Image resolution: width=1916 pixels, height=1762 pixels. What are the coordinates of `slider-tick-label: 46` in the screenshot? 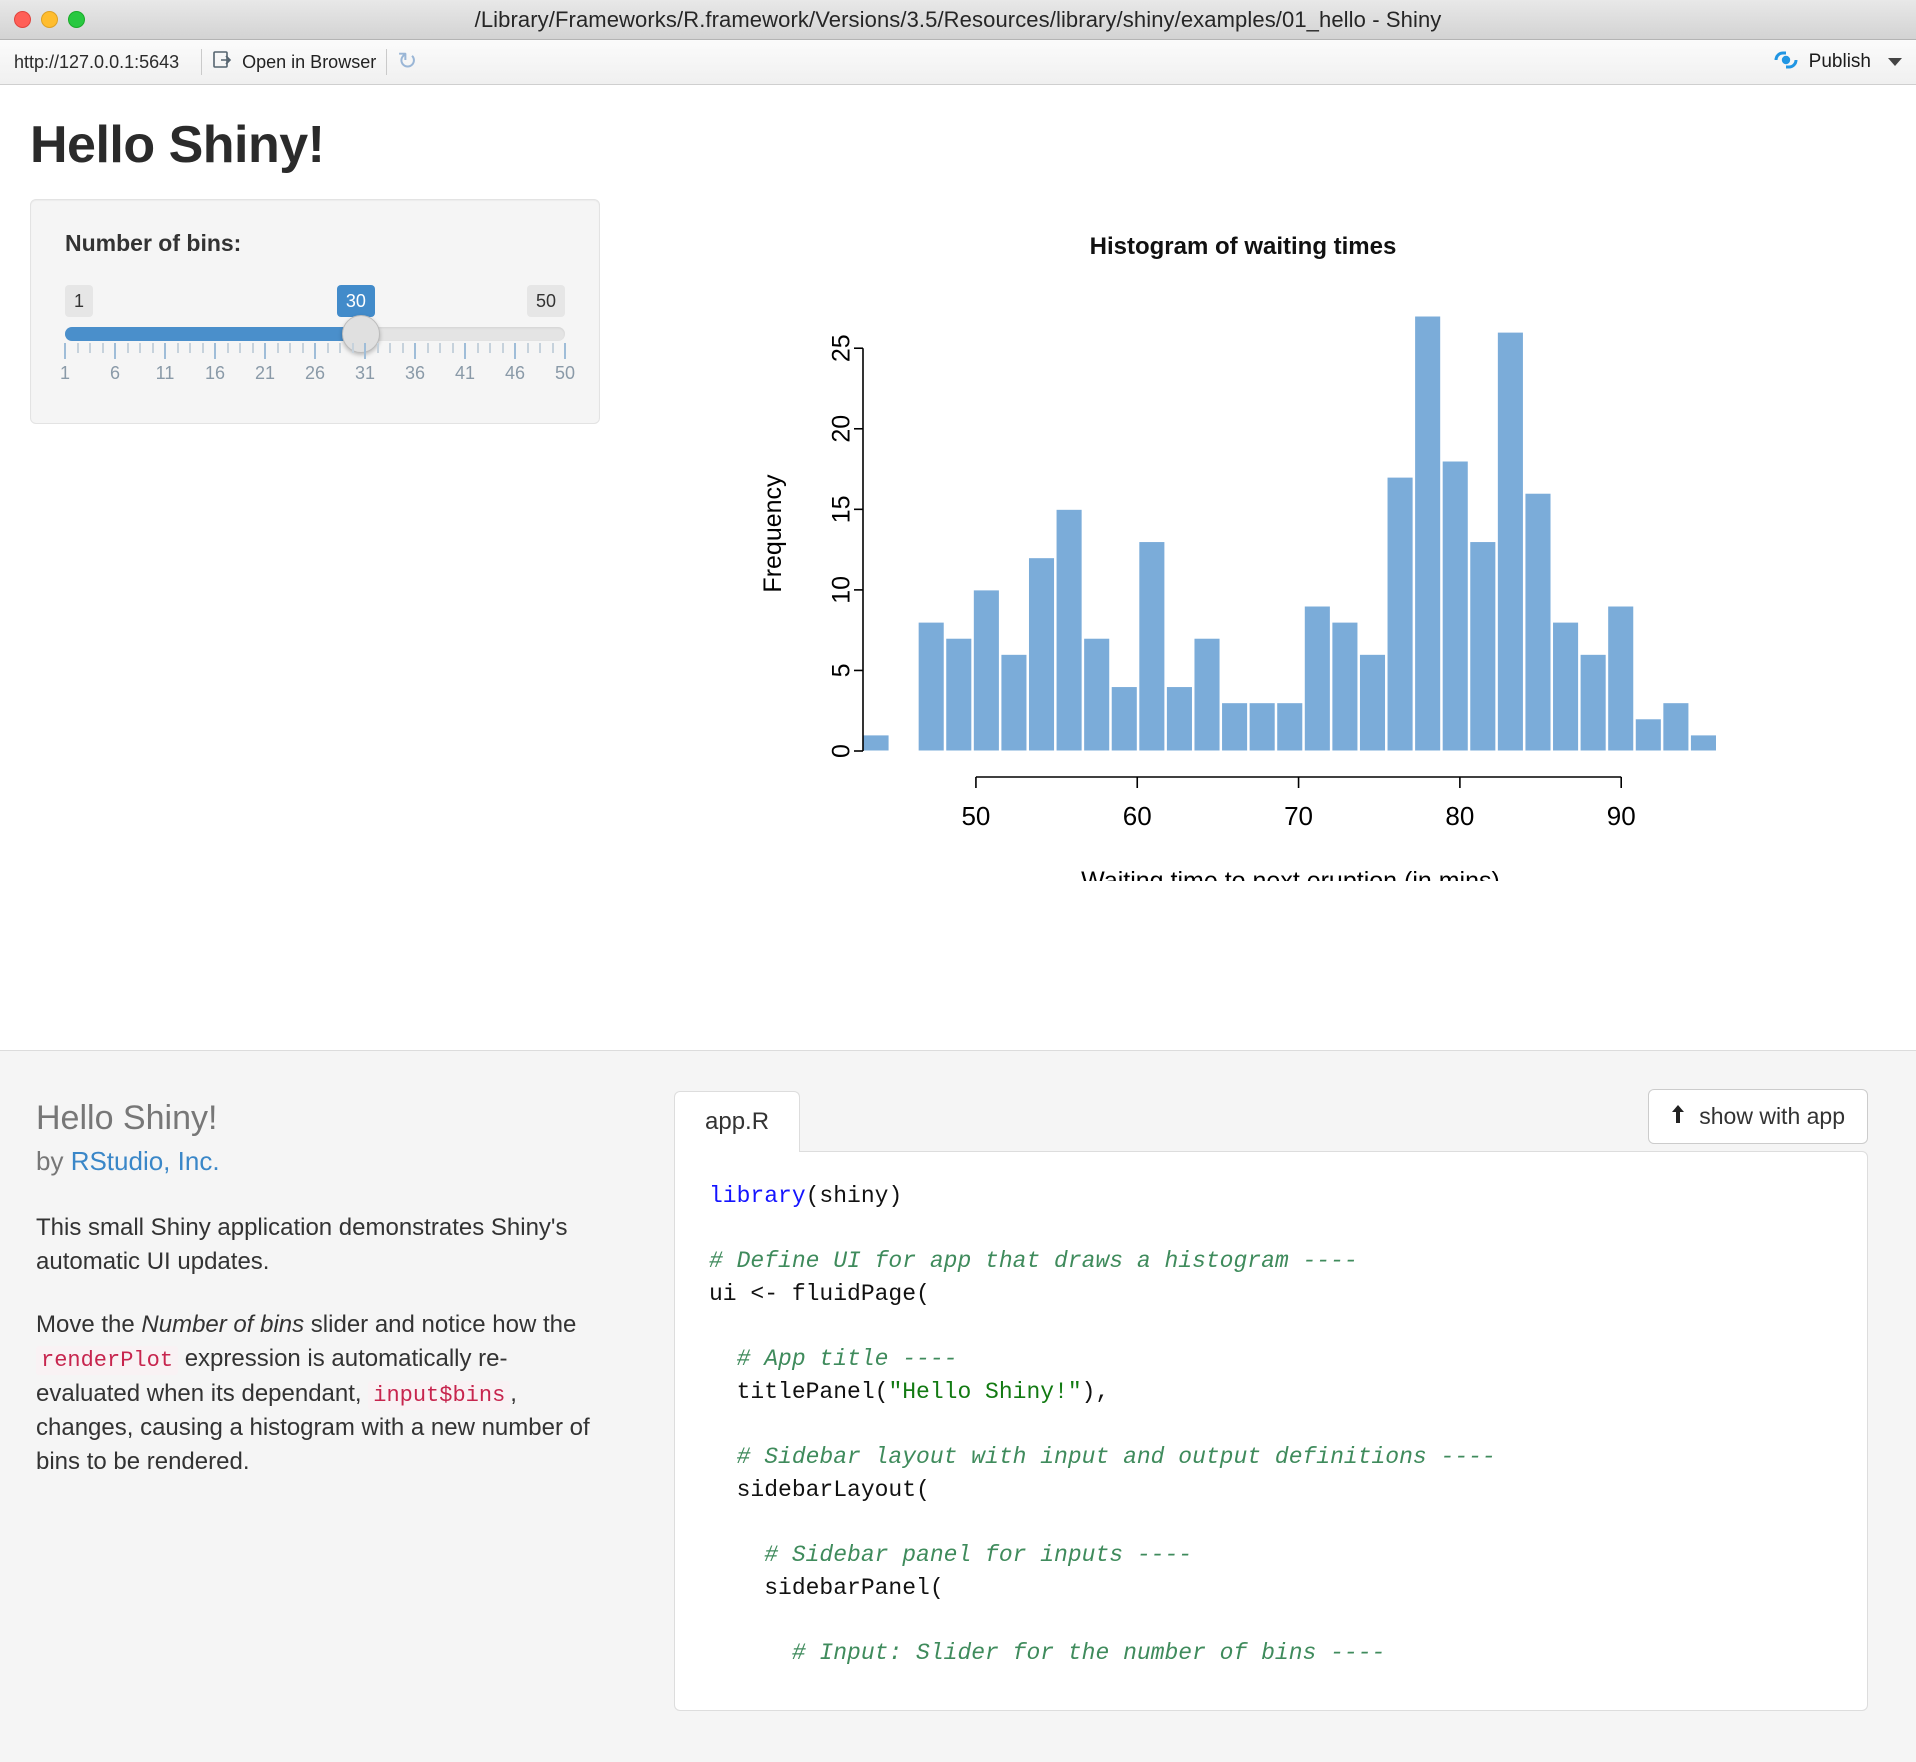 It's located at (515, 373).